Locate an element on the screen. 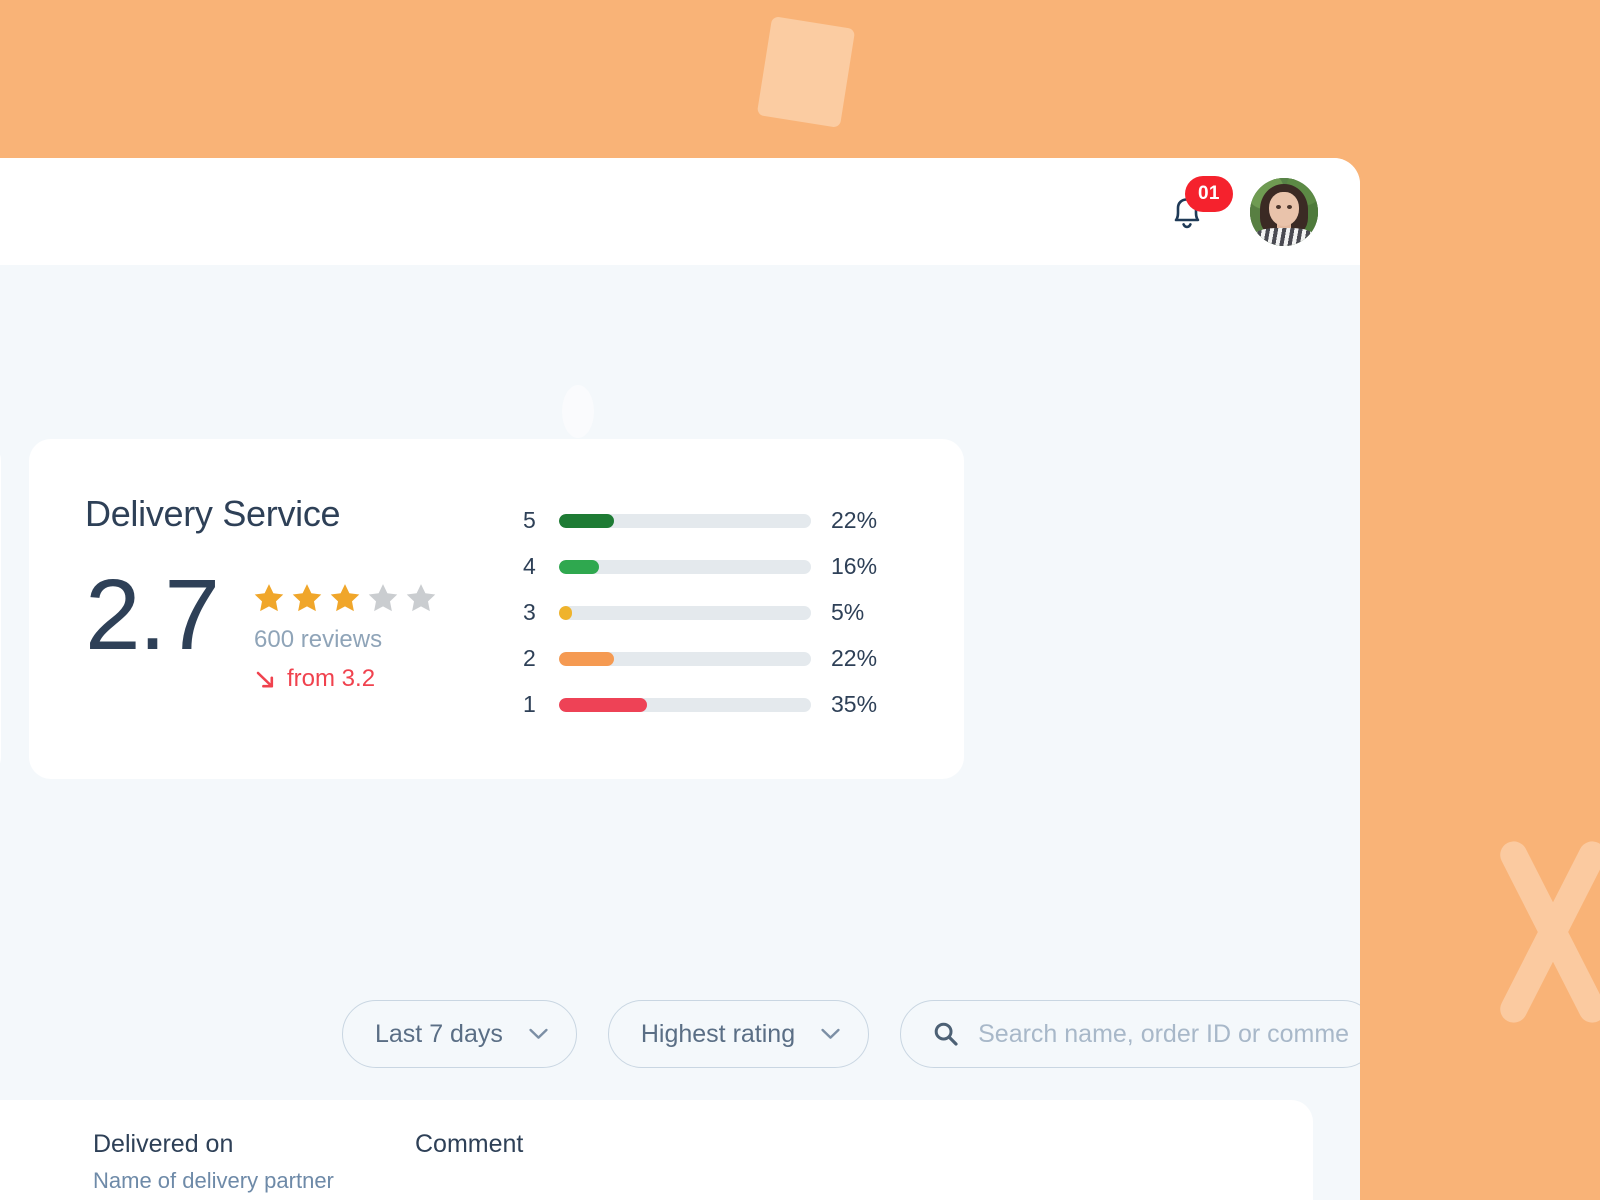  sort-label: Highest rating is located at coordinates (718, 1033).